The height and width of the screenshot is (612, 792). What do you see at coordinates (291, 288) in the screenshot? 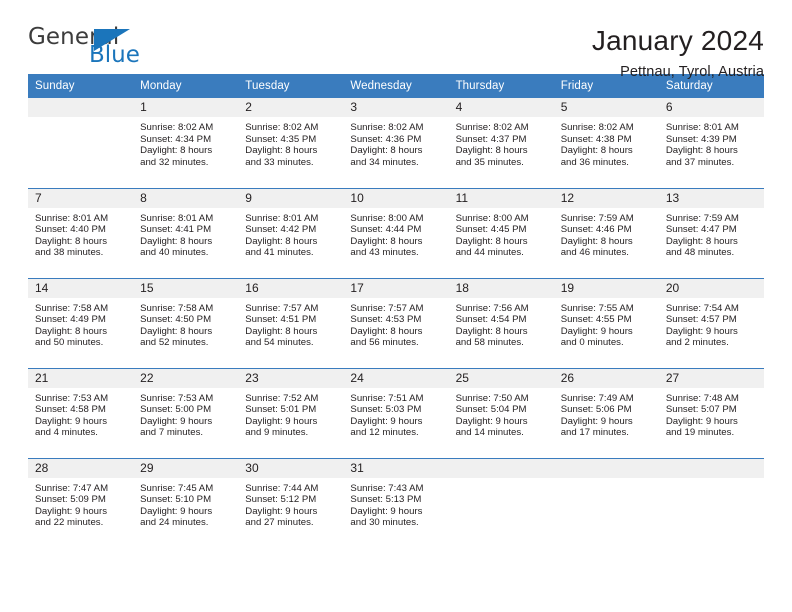
I see `day-number: 16` at bounding box center [291, 288].